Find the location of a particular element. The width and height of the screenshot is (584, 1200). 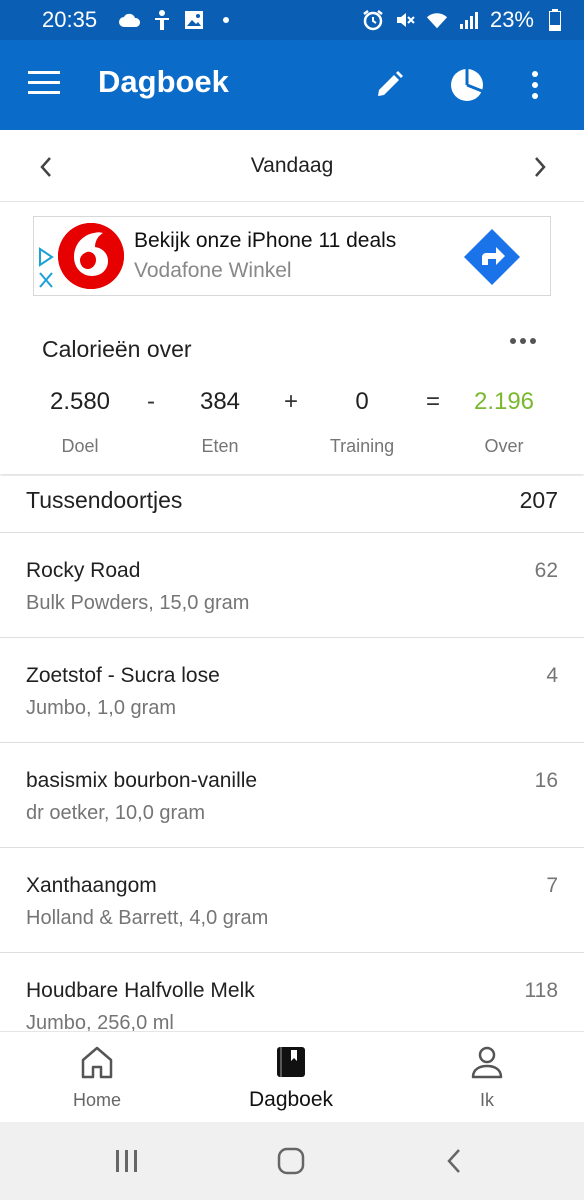

home-button-icon is located at coordinates (291, 1161).